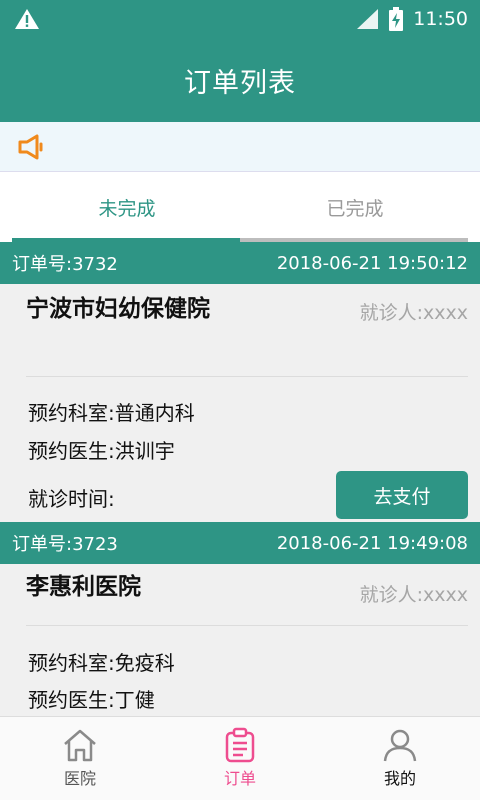 This screenshot has width=480, height=800. Describe the element at coordinates (240, 745) in the screenshot. I see `clipboard-icon` at that location.